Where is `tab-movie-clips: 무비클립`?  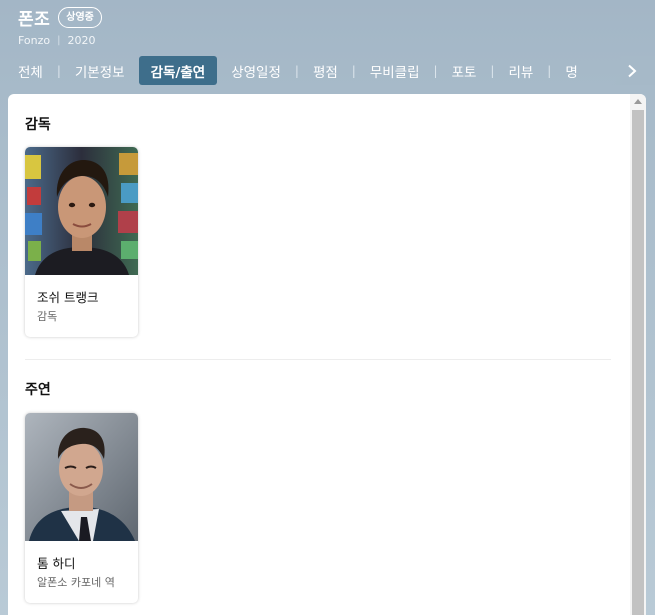 tab-movie-clips: 무비클립 is located at coordinates (395, 70).